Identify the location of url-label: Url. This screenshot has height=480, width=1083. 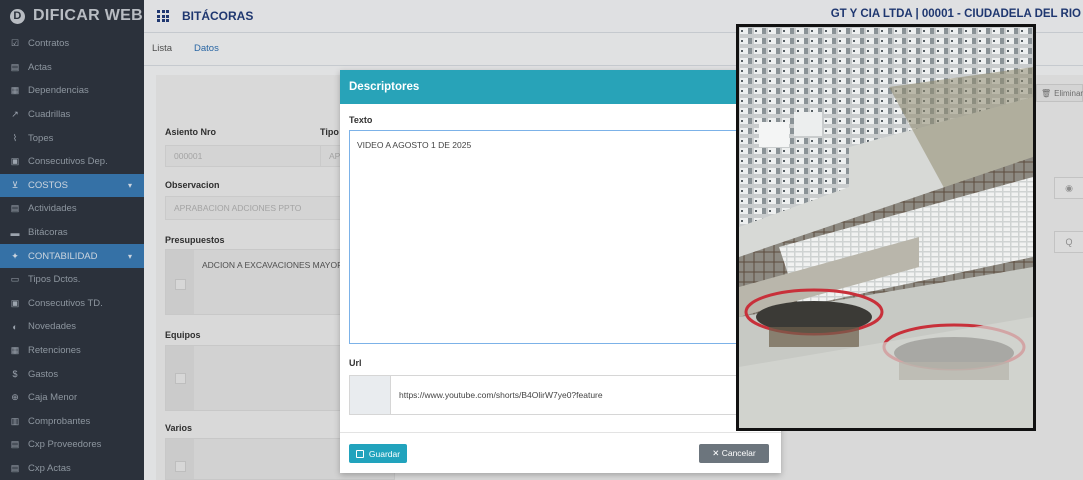
(355, 363).